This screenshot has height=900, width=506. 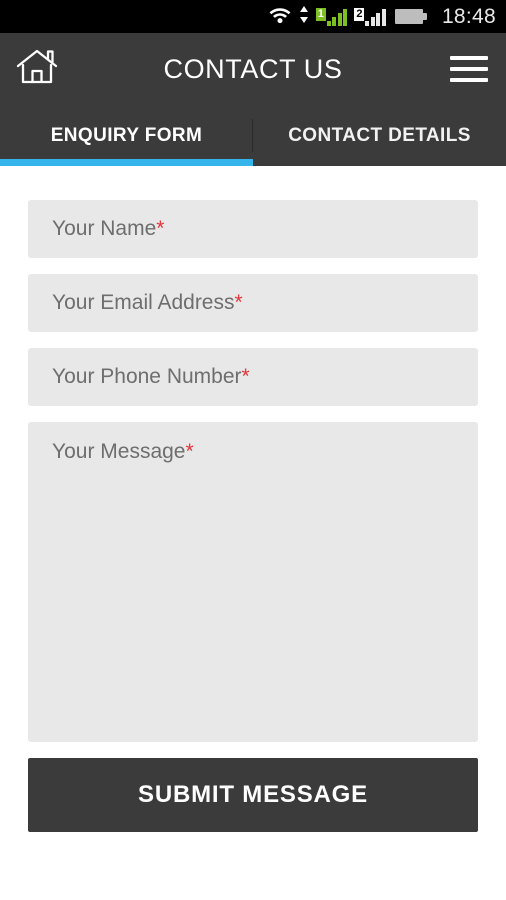 I want to click on submit-message-button: SUBMIT MESSAGE, so click(x=253, y=795).